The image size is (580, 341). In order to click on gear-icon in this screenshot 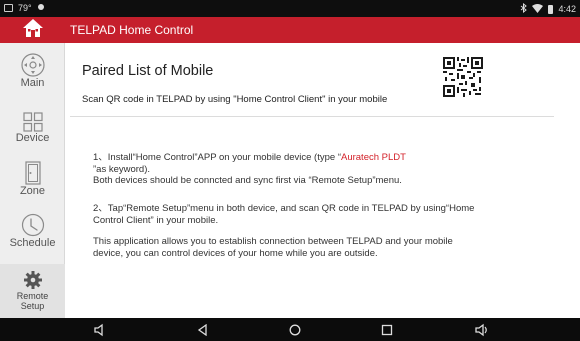, I will do `click(33, 277)`.